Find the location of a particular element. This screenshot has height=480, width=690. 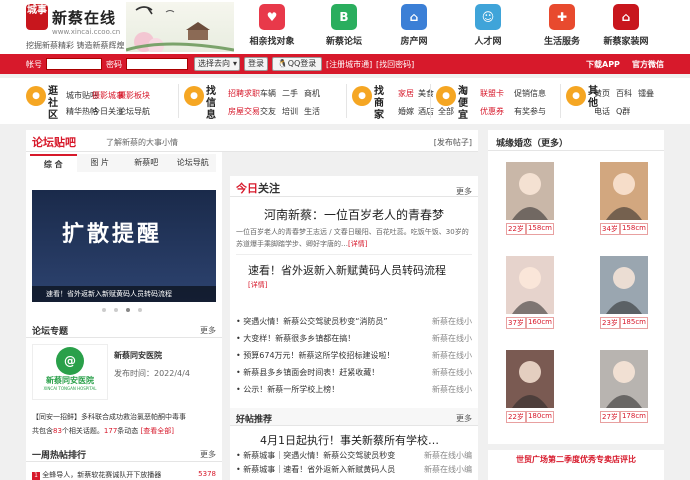

category-title: 找信息 is located at coordinates (212, 104).